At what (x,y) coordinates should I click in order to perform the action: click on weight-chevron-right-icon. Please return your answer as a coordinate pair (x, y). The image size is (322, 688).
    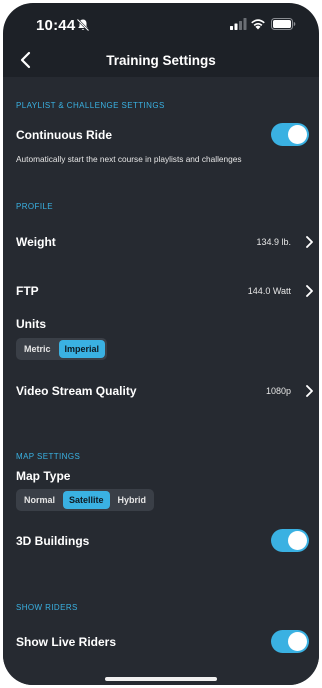
    Looking at the image, I should click on (309, 242).